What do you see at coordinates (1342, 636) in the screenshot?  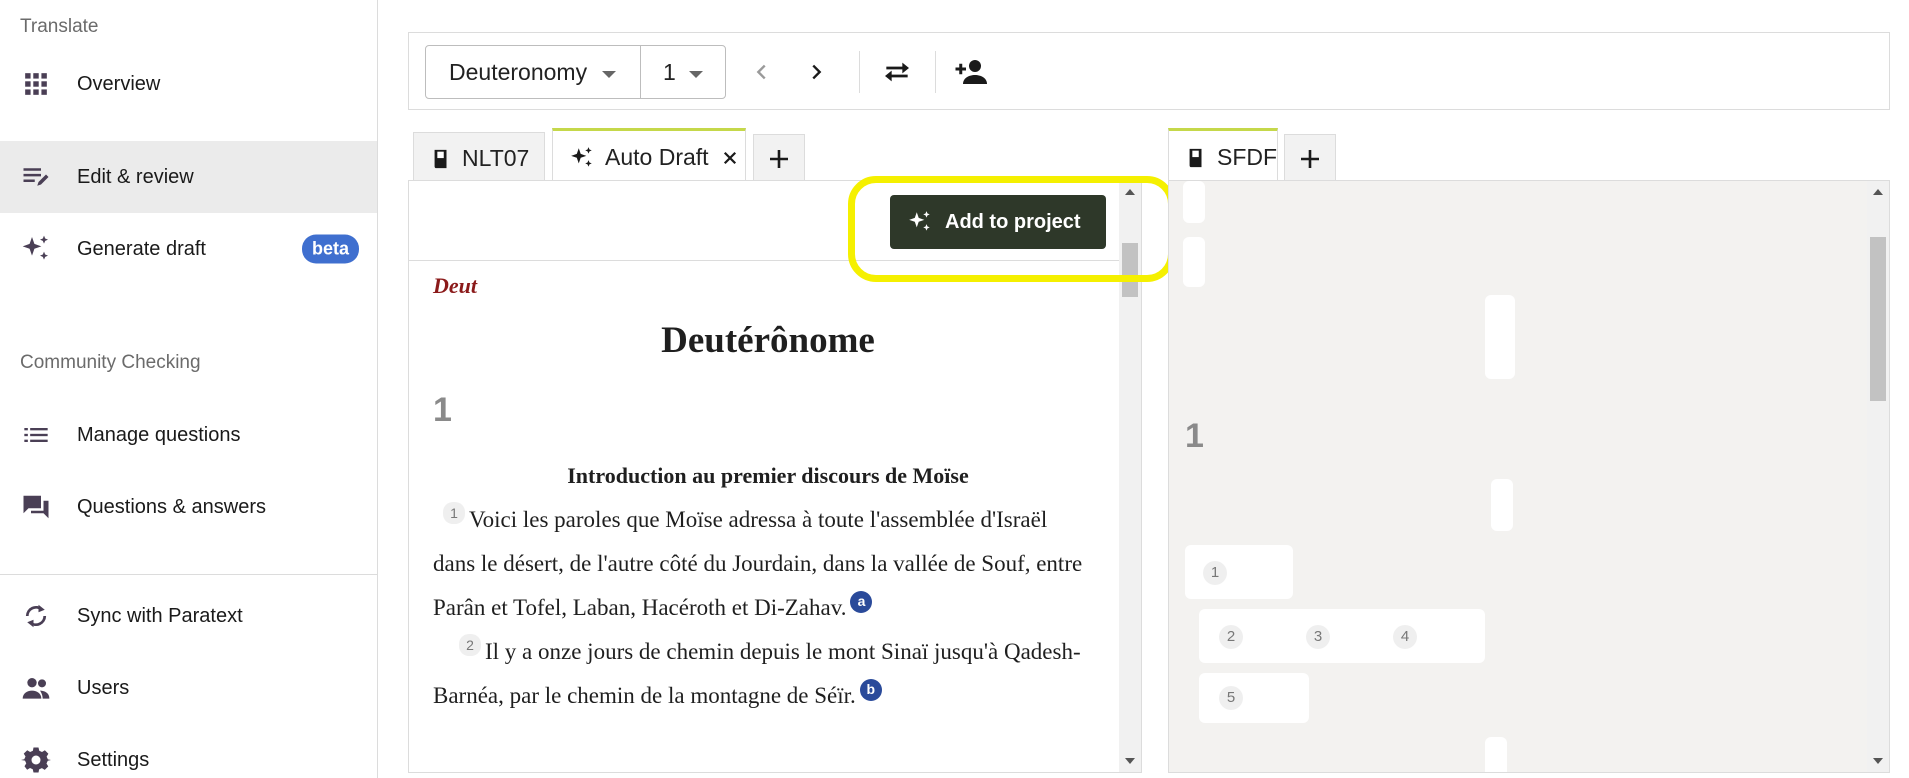 I see `verse-segment: 2 3 4` at bounding box center [1342, 636].